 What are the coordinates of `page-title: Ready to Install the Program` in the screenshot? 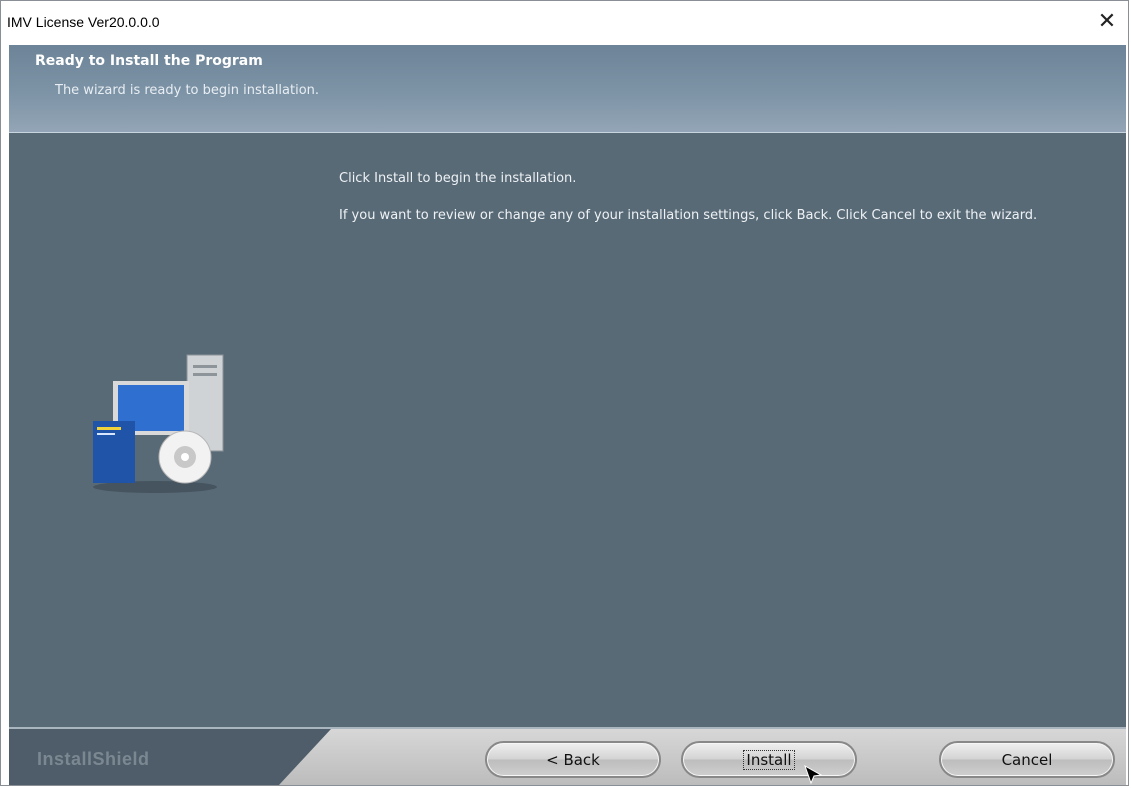 It's located at (149, 61).